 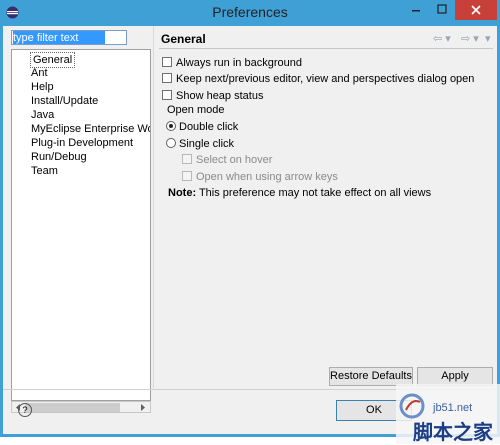 I want to click on radio-single-click: Single click, so click(x=200, y=144).